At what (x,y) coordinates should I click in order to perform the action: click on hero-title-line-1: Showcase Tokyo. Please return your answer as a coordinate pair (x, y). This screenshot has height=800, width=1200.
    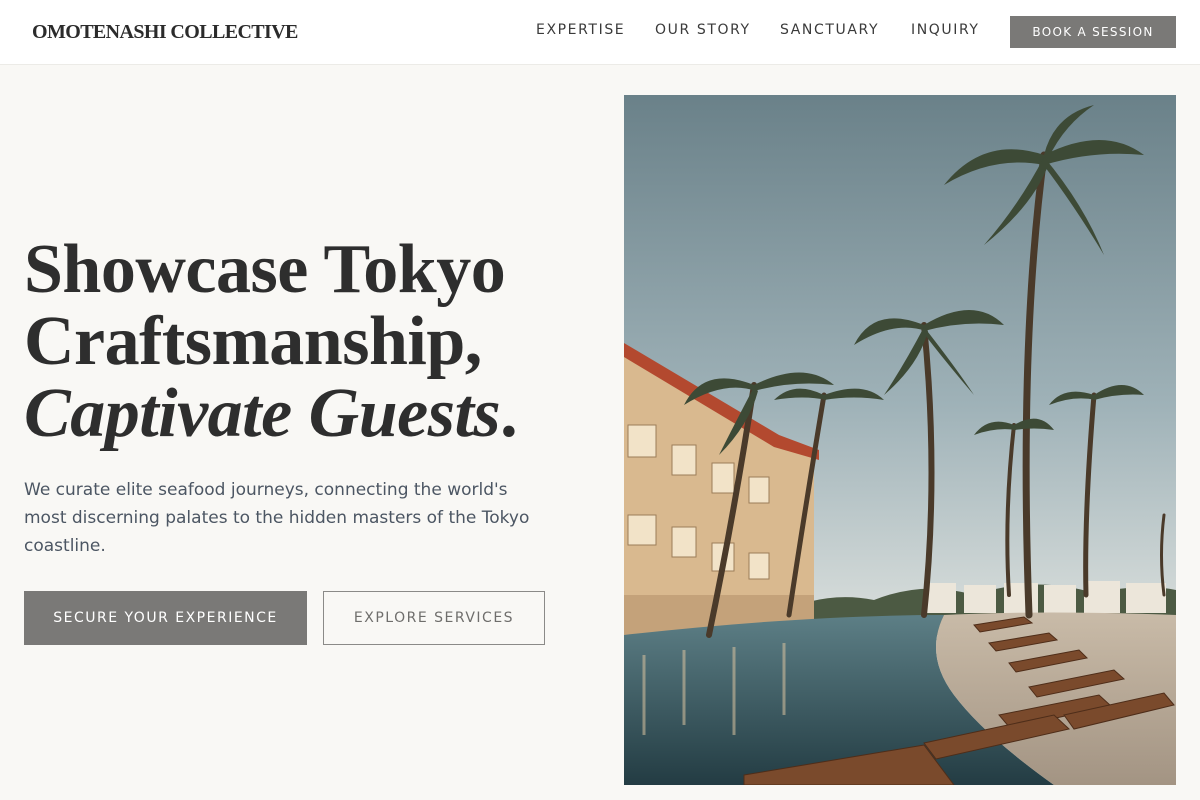
    Looking at the image, I should click on (265, 269).